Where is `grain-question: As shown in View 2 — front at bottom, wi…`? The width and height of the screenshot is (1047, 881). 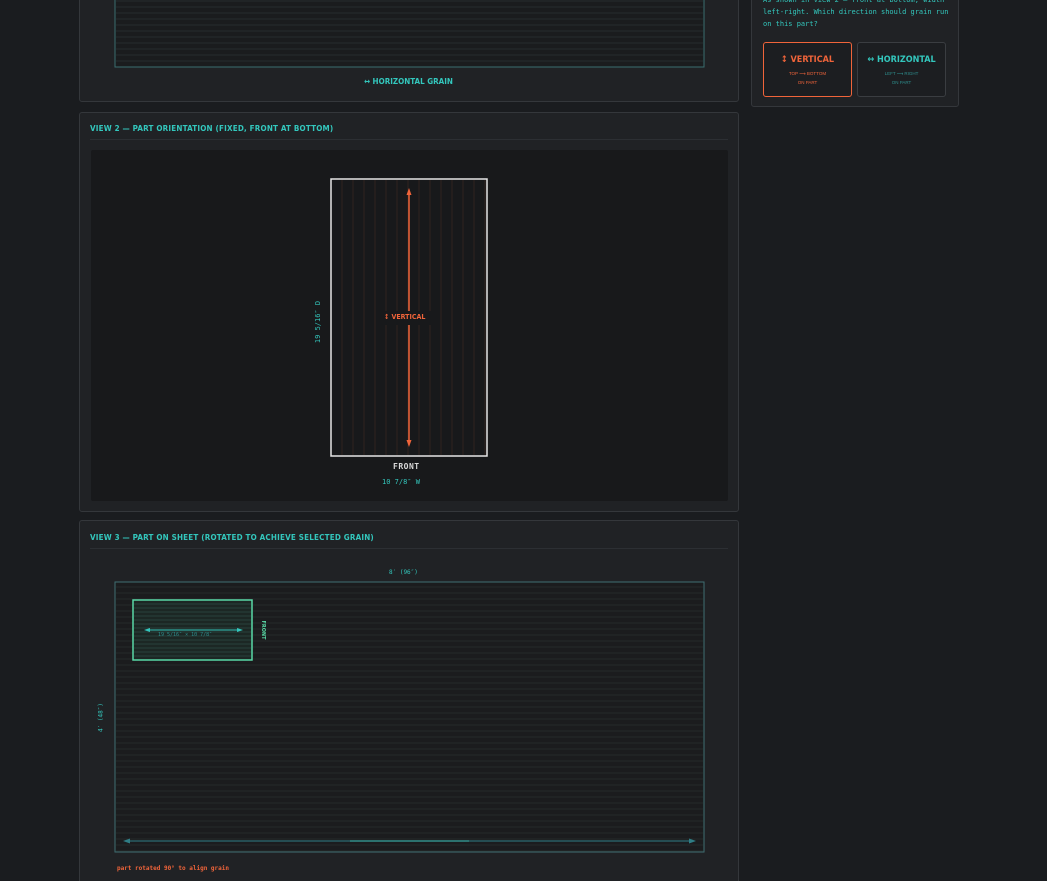 grain-question: As shown in View 2 — front at bottom, wi… is located at coordinates (856, 14).